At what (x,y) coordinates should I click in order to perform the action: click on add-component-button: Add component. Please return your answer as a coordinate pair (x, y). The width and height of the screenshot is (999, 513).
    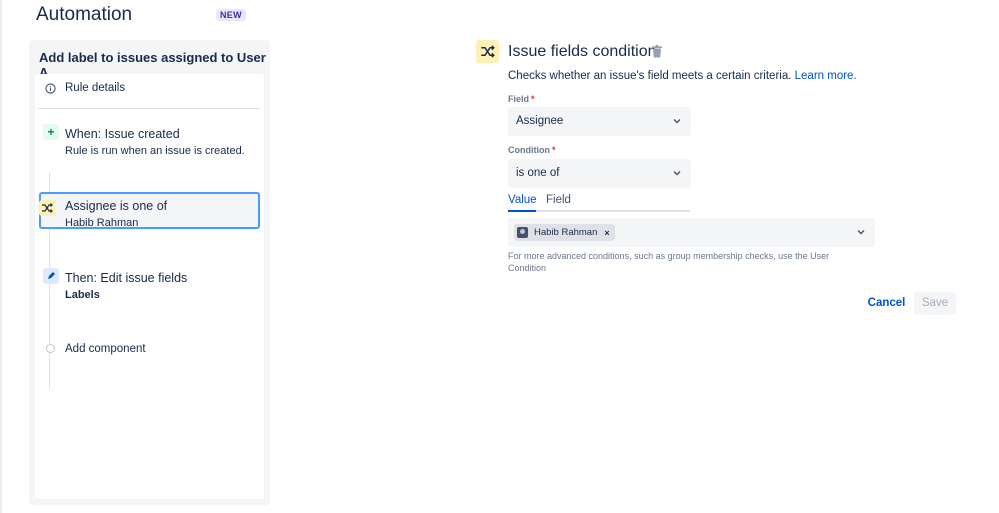
    Looking at the image, I should click on (105, 349).